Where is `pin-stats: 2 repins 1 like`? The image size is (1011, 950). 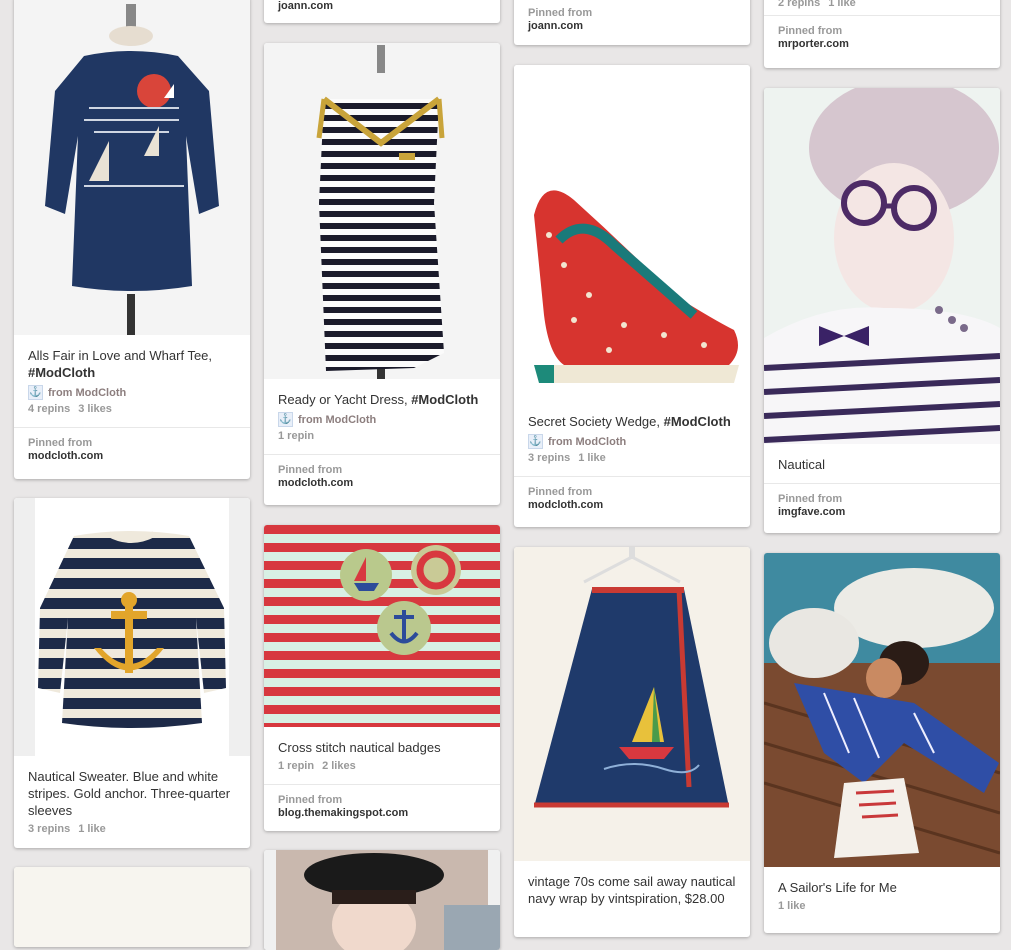
pin-stats: 2 repins 1 like is located at coordinates (882, 4).